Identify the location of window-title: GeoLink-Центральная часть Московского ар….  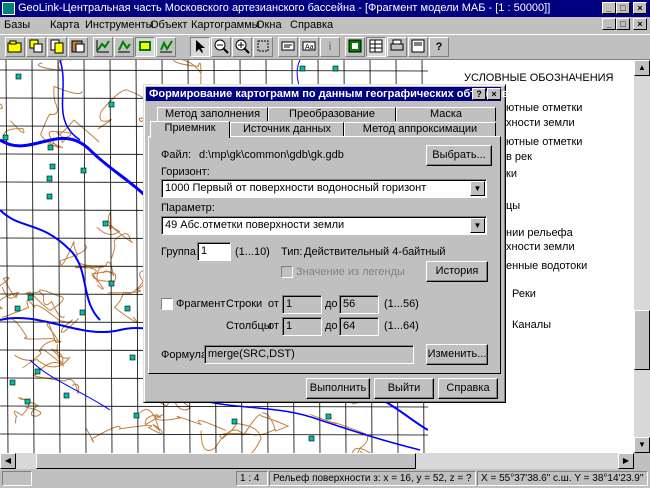
(284, 8).